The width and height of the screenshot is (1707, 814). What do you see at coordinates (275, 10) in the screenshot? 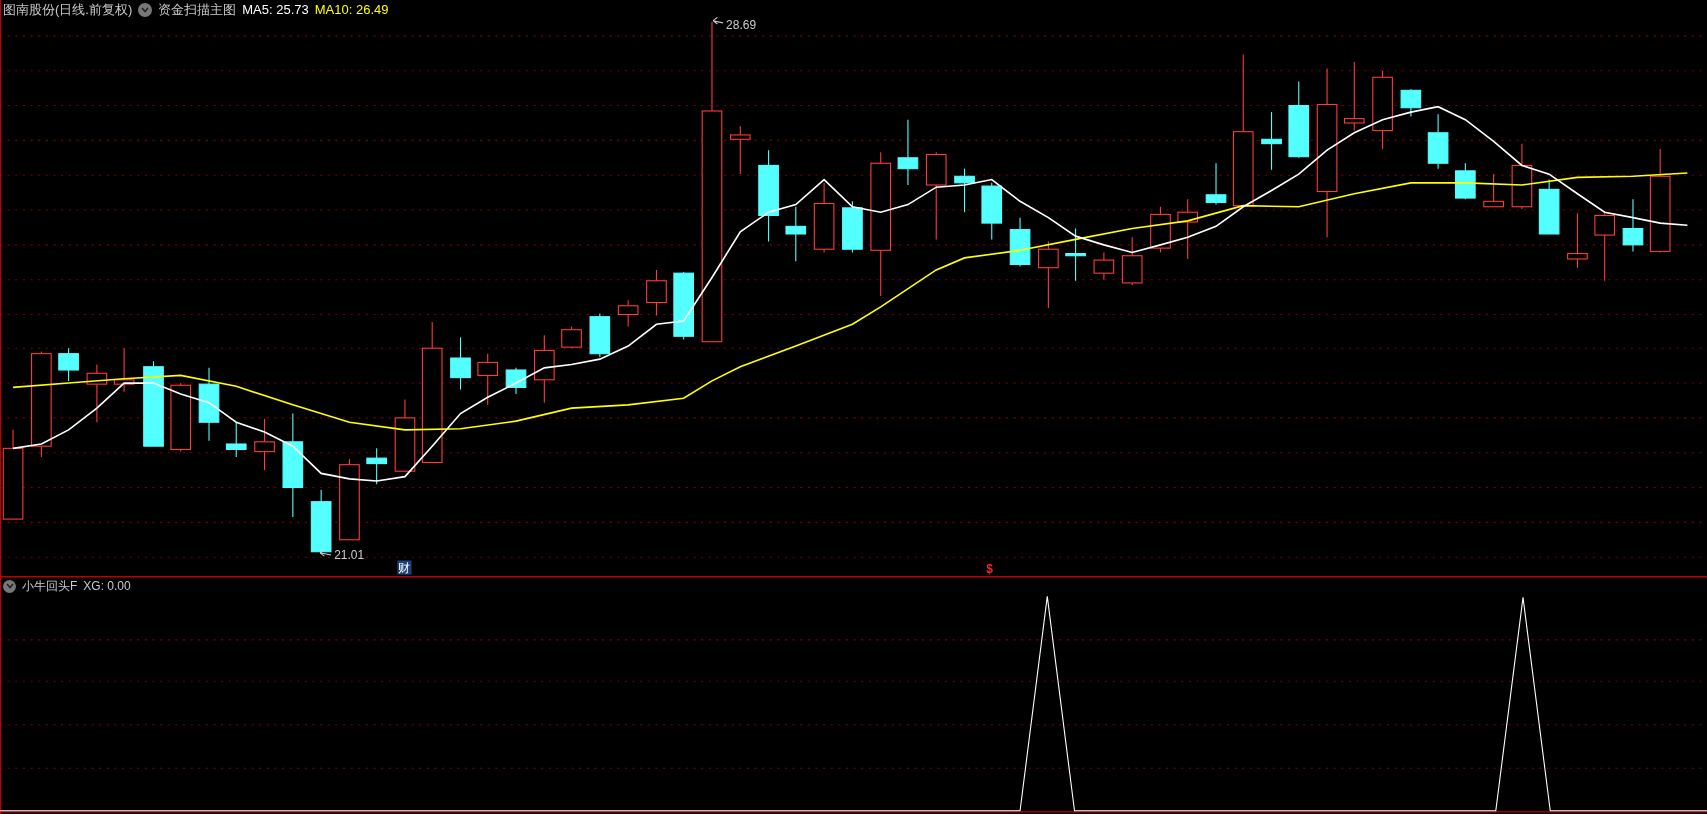
I see `ma-reading: MA5: 25.73` at bounding box center [275, 10].